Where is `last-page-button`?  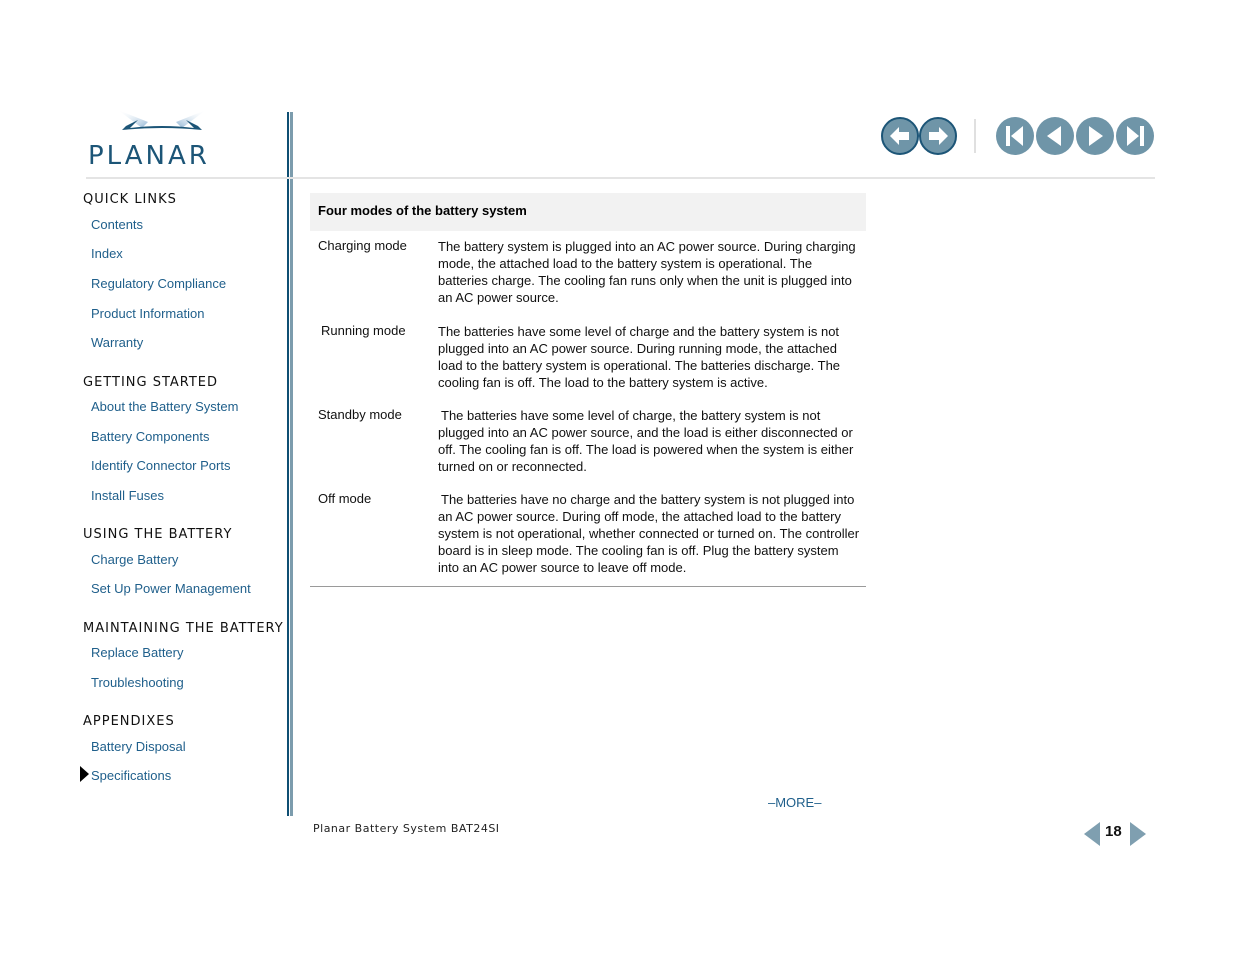 last-page-button is located at coordinates (1135, 136).